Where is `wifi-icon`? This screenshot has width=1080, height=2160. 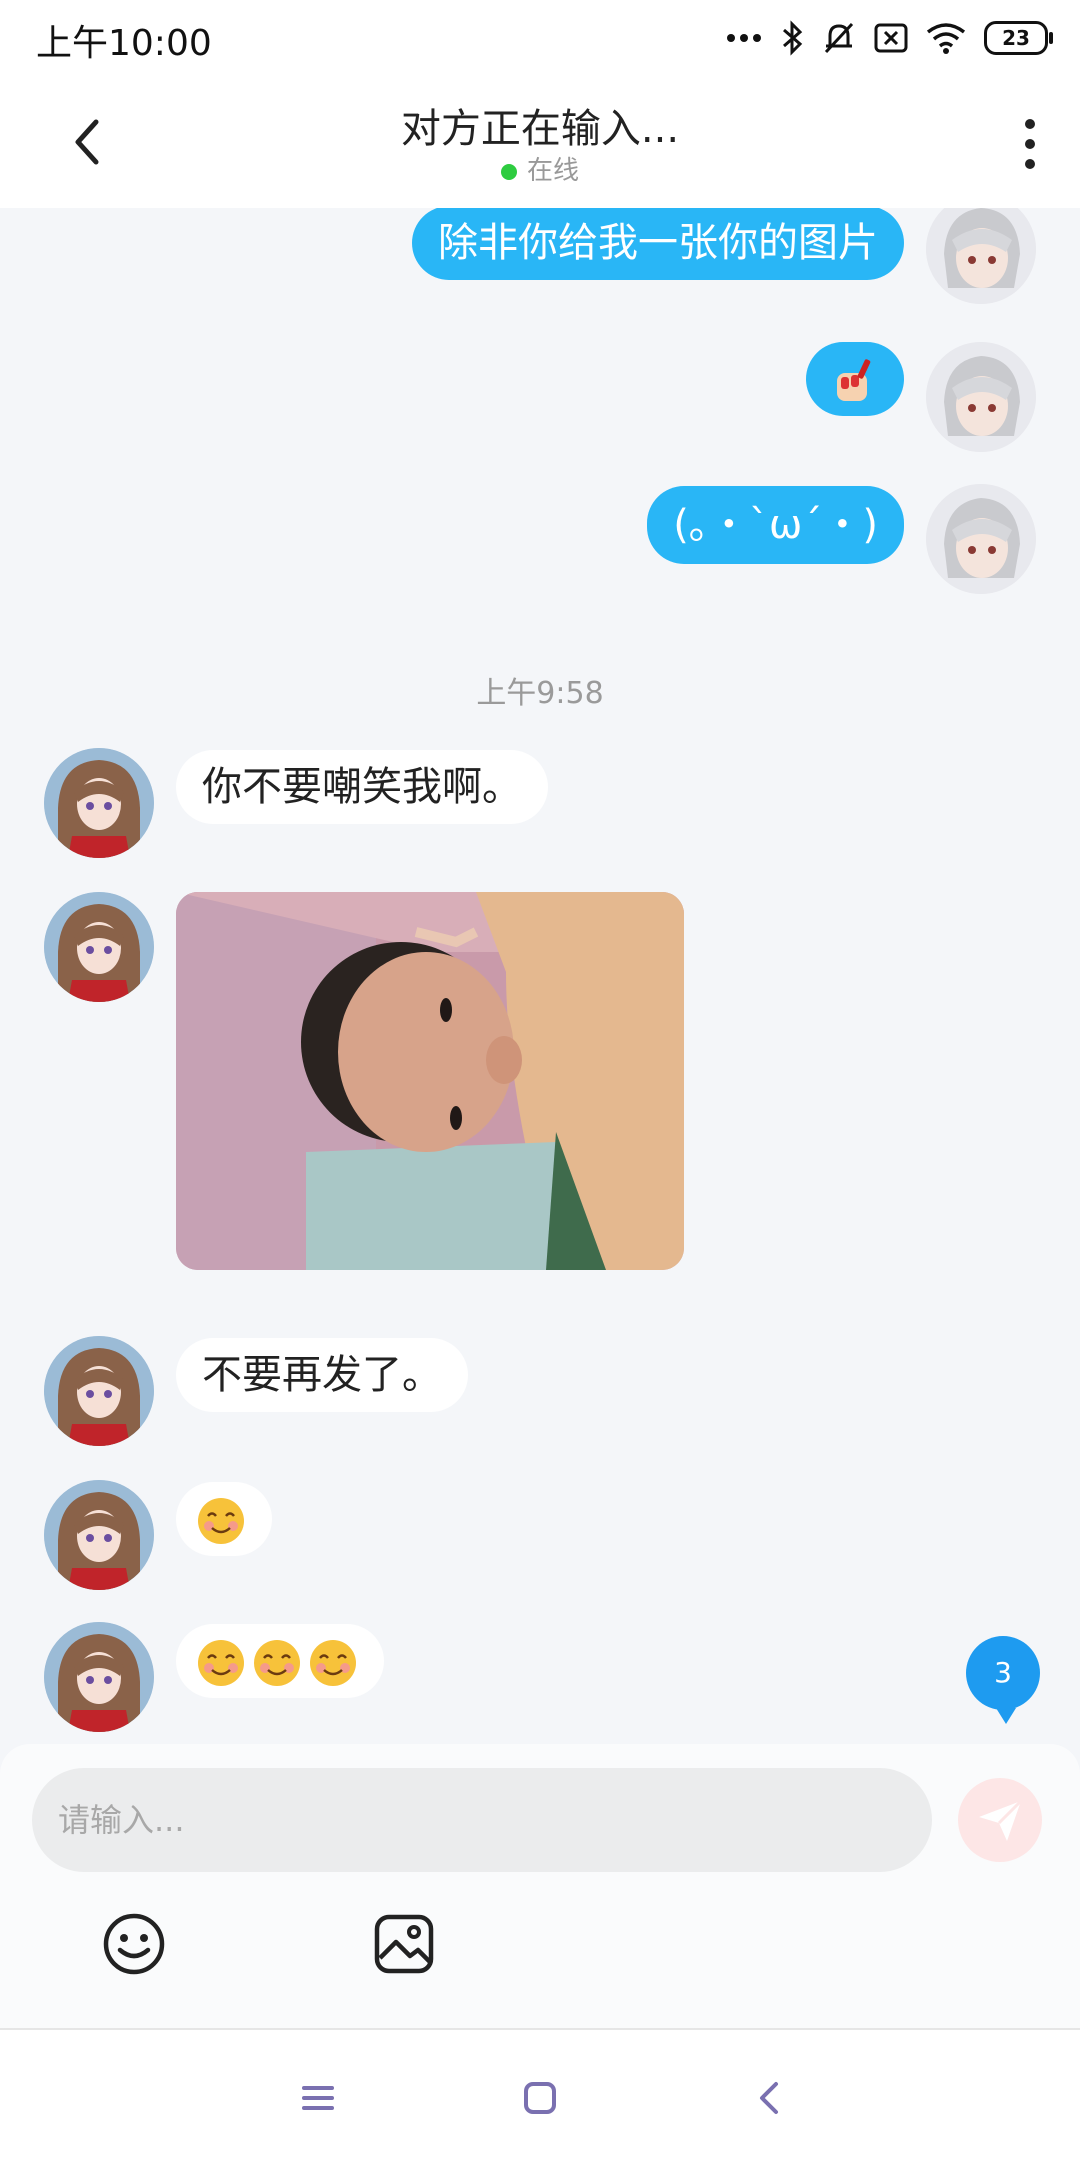
wifi-icon is located at coordinates (946, 38).